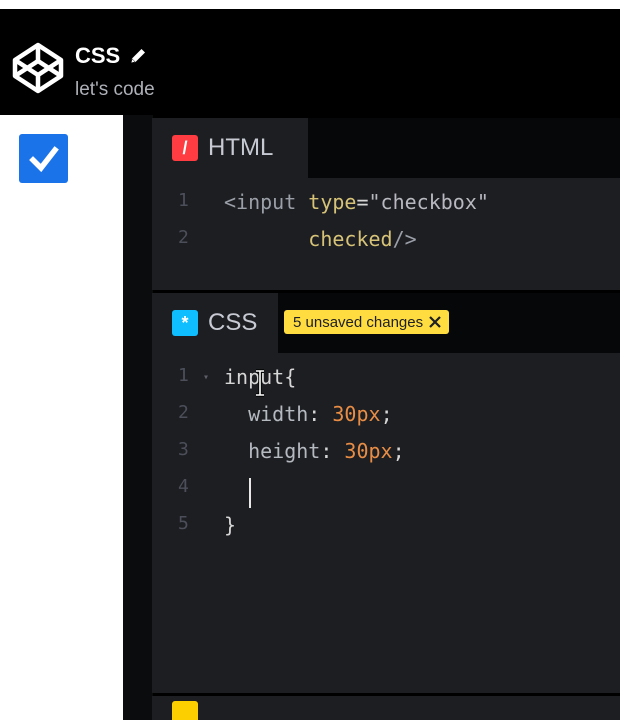  I want to click on tab-html-label: HTML, so click(241, 147).